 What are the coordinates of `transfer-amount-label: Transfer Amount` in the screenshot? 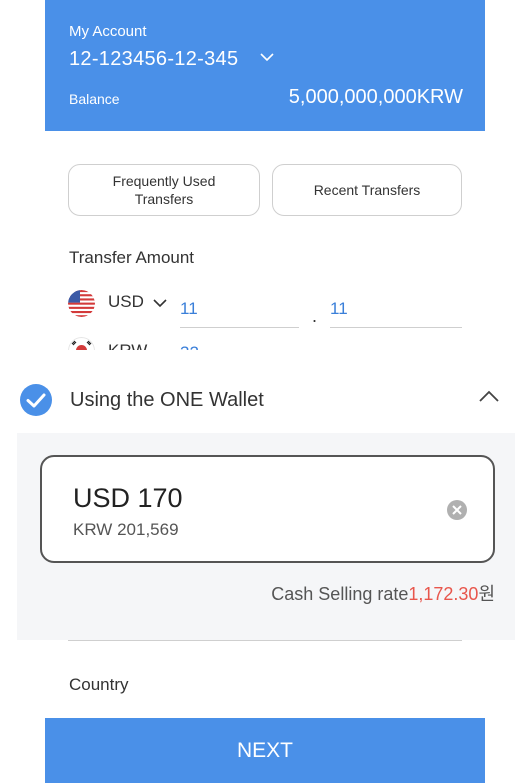 It's located at (132, 257).